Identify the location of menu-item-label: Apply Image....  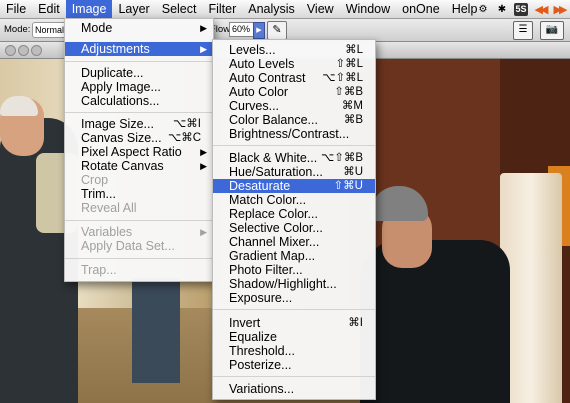
(121, 87).